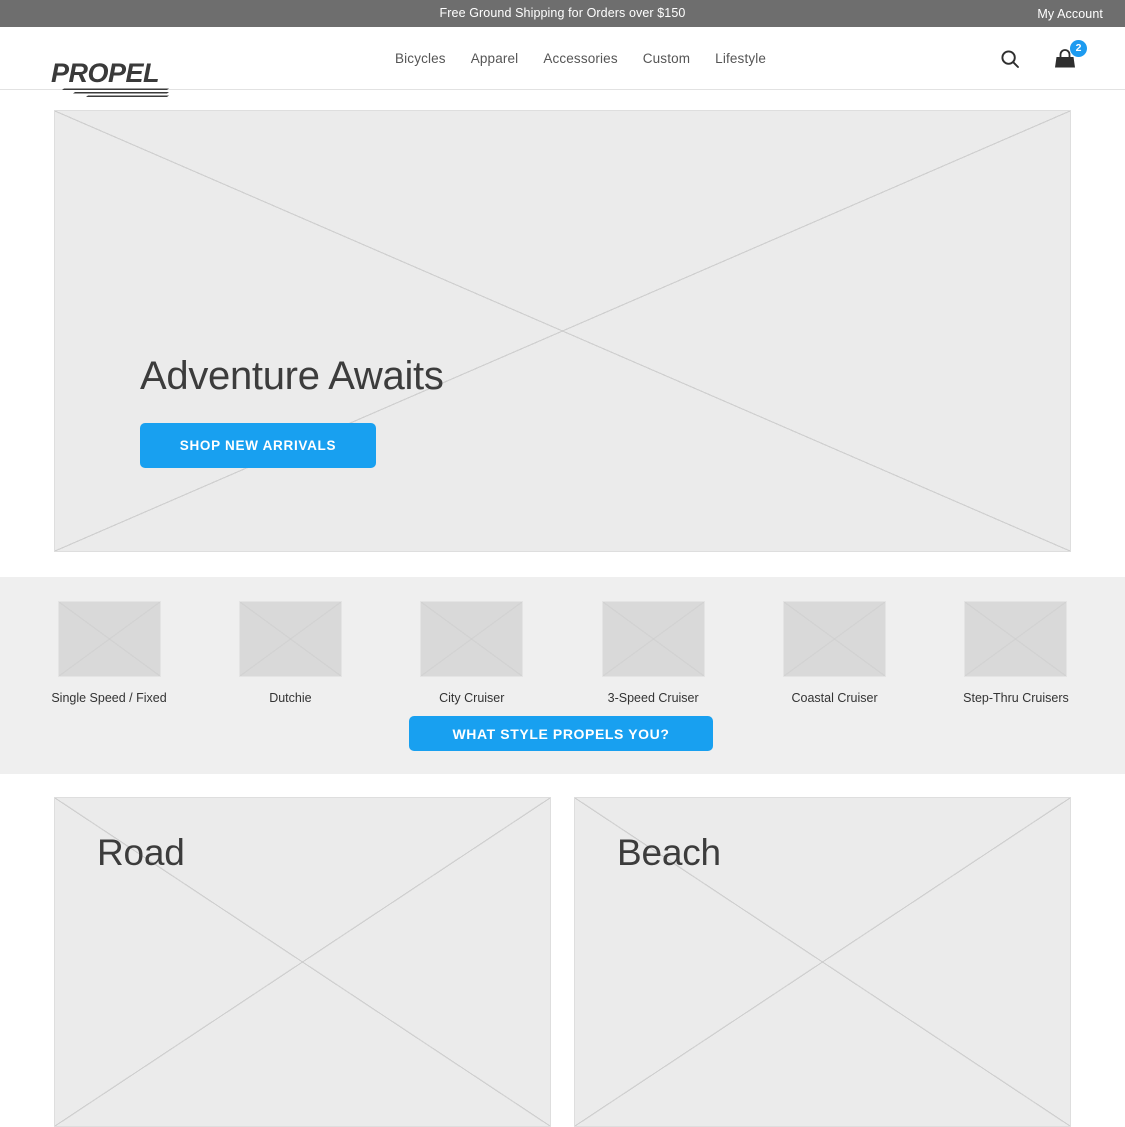  Describe the element at coordinates (290, 698) in the screenshot. I see `category-label: Dutchie` at that location.